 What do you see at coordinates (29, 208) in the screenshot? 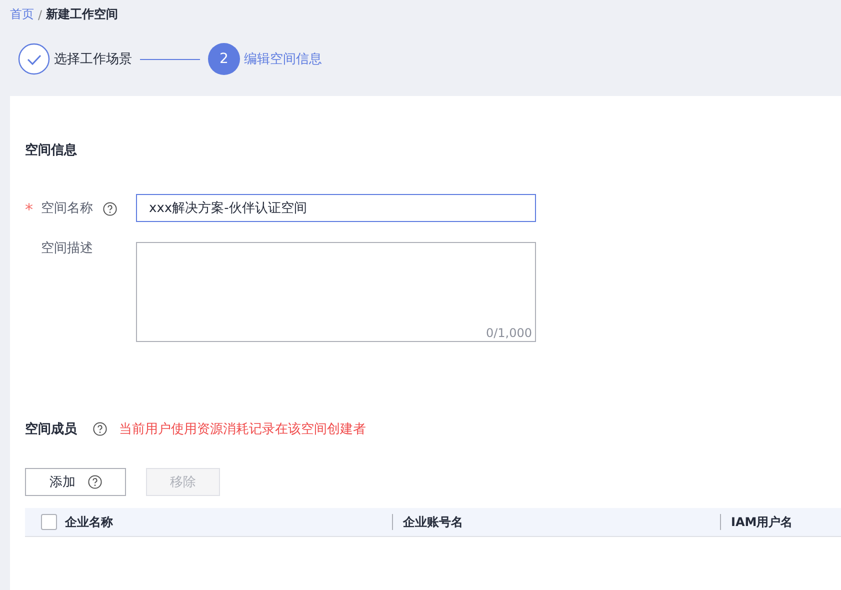
I see `required-mark: *` at bounding box center [29, 208].